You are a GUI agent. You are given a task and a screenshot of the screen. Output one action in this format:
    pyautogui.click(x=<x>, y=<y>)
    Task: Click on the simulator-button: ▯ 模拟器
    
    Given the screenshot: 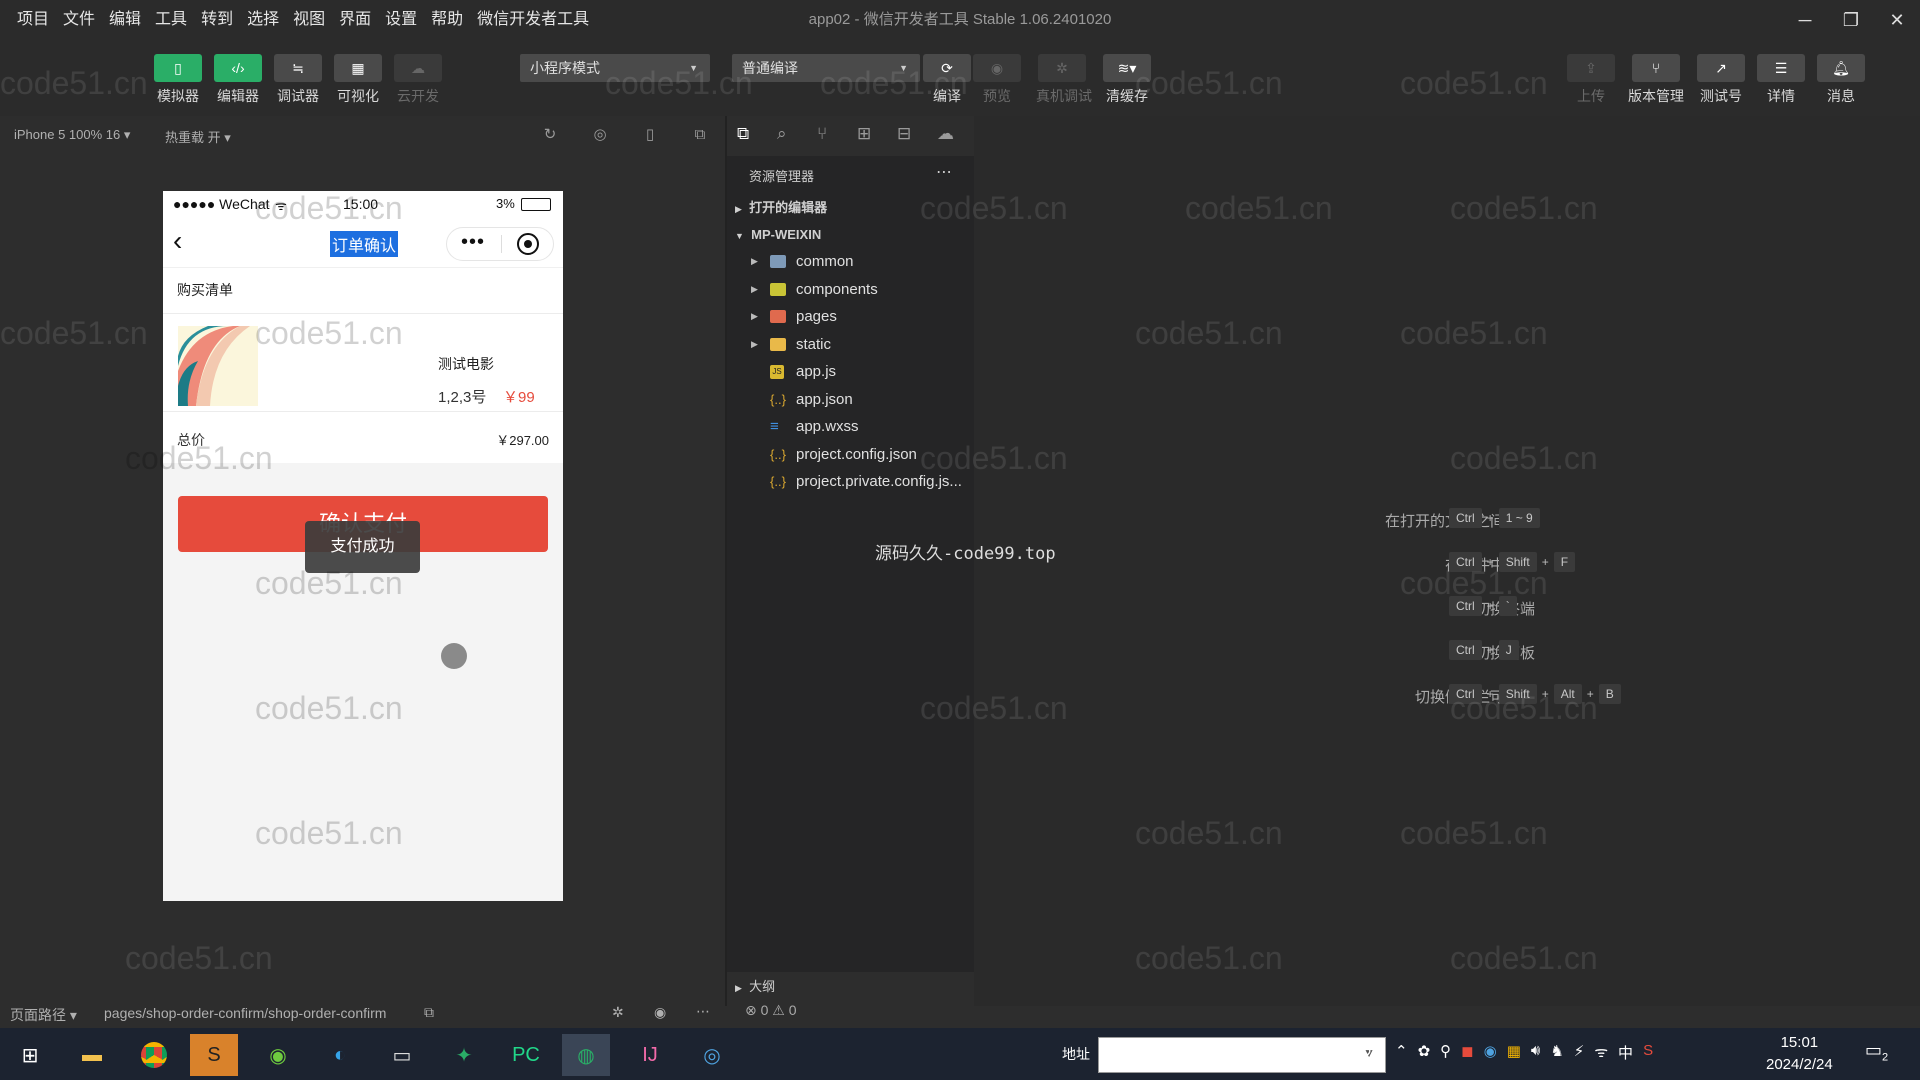 What is the action you would take?
    pyautogui.click(x=178, y=80)
    